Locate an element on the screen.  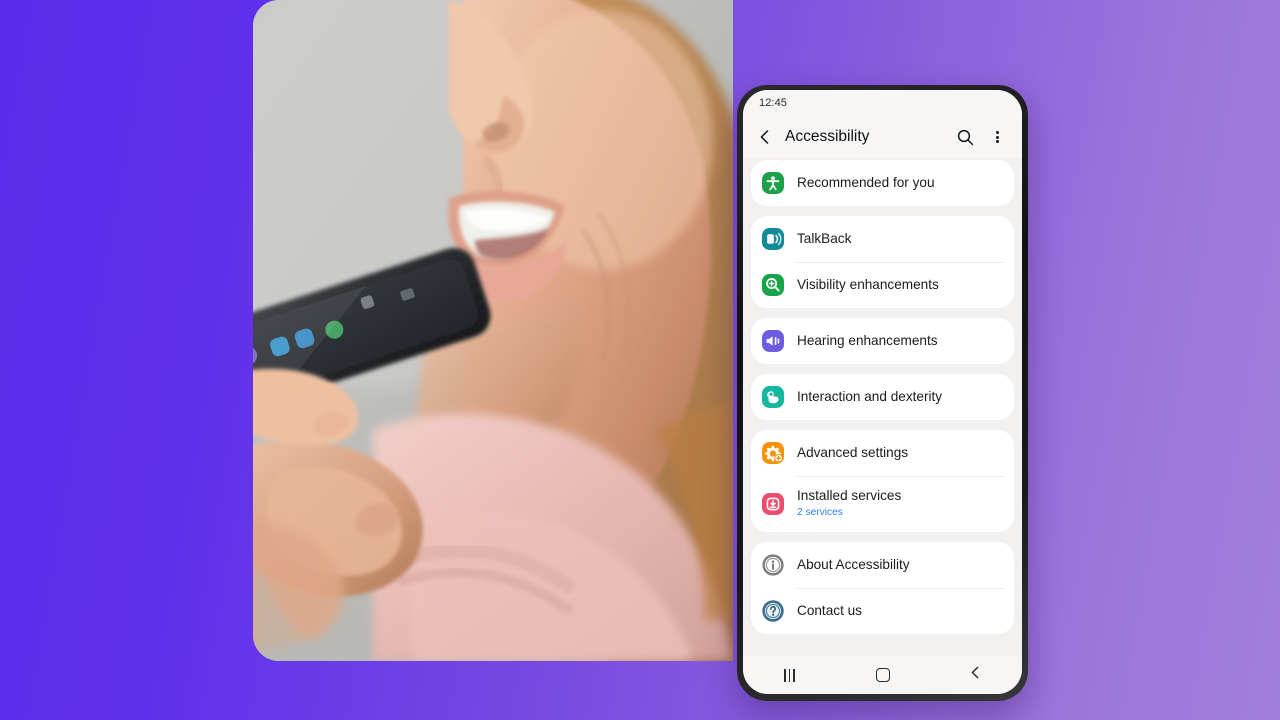
status-bar: 12:45 is located at coordinates (882, 103).